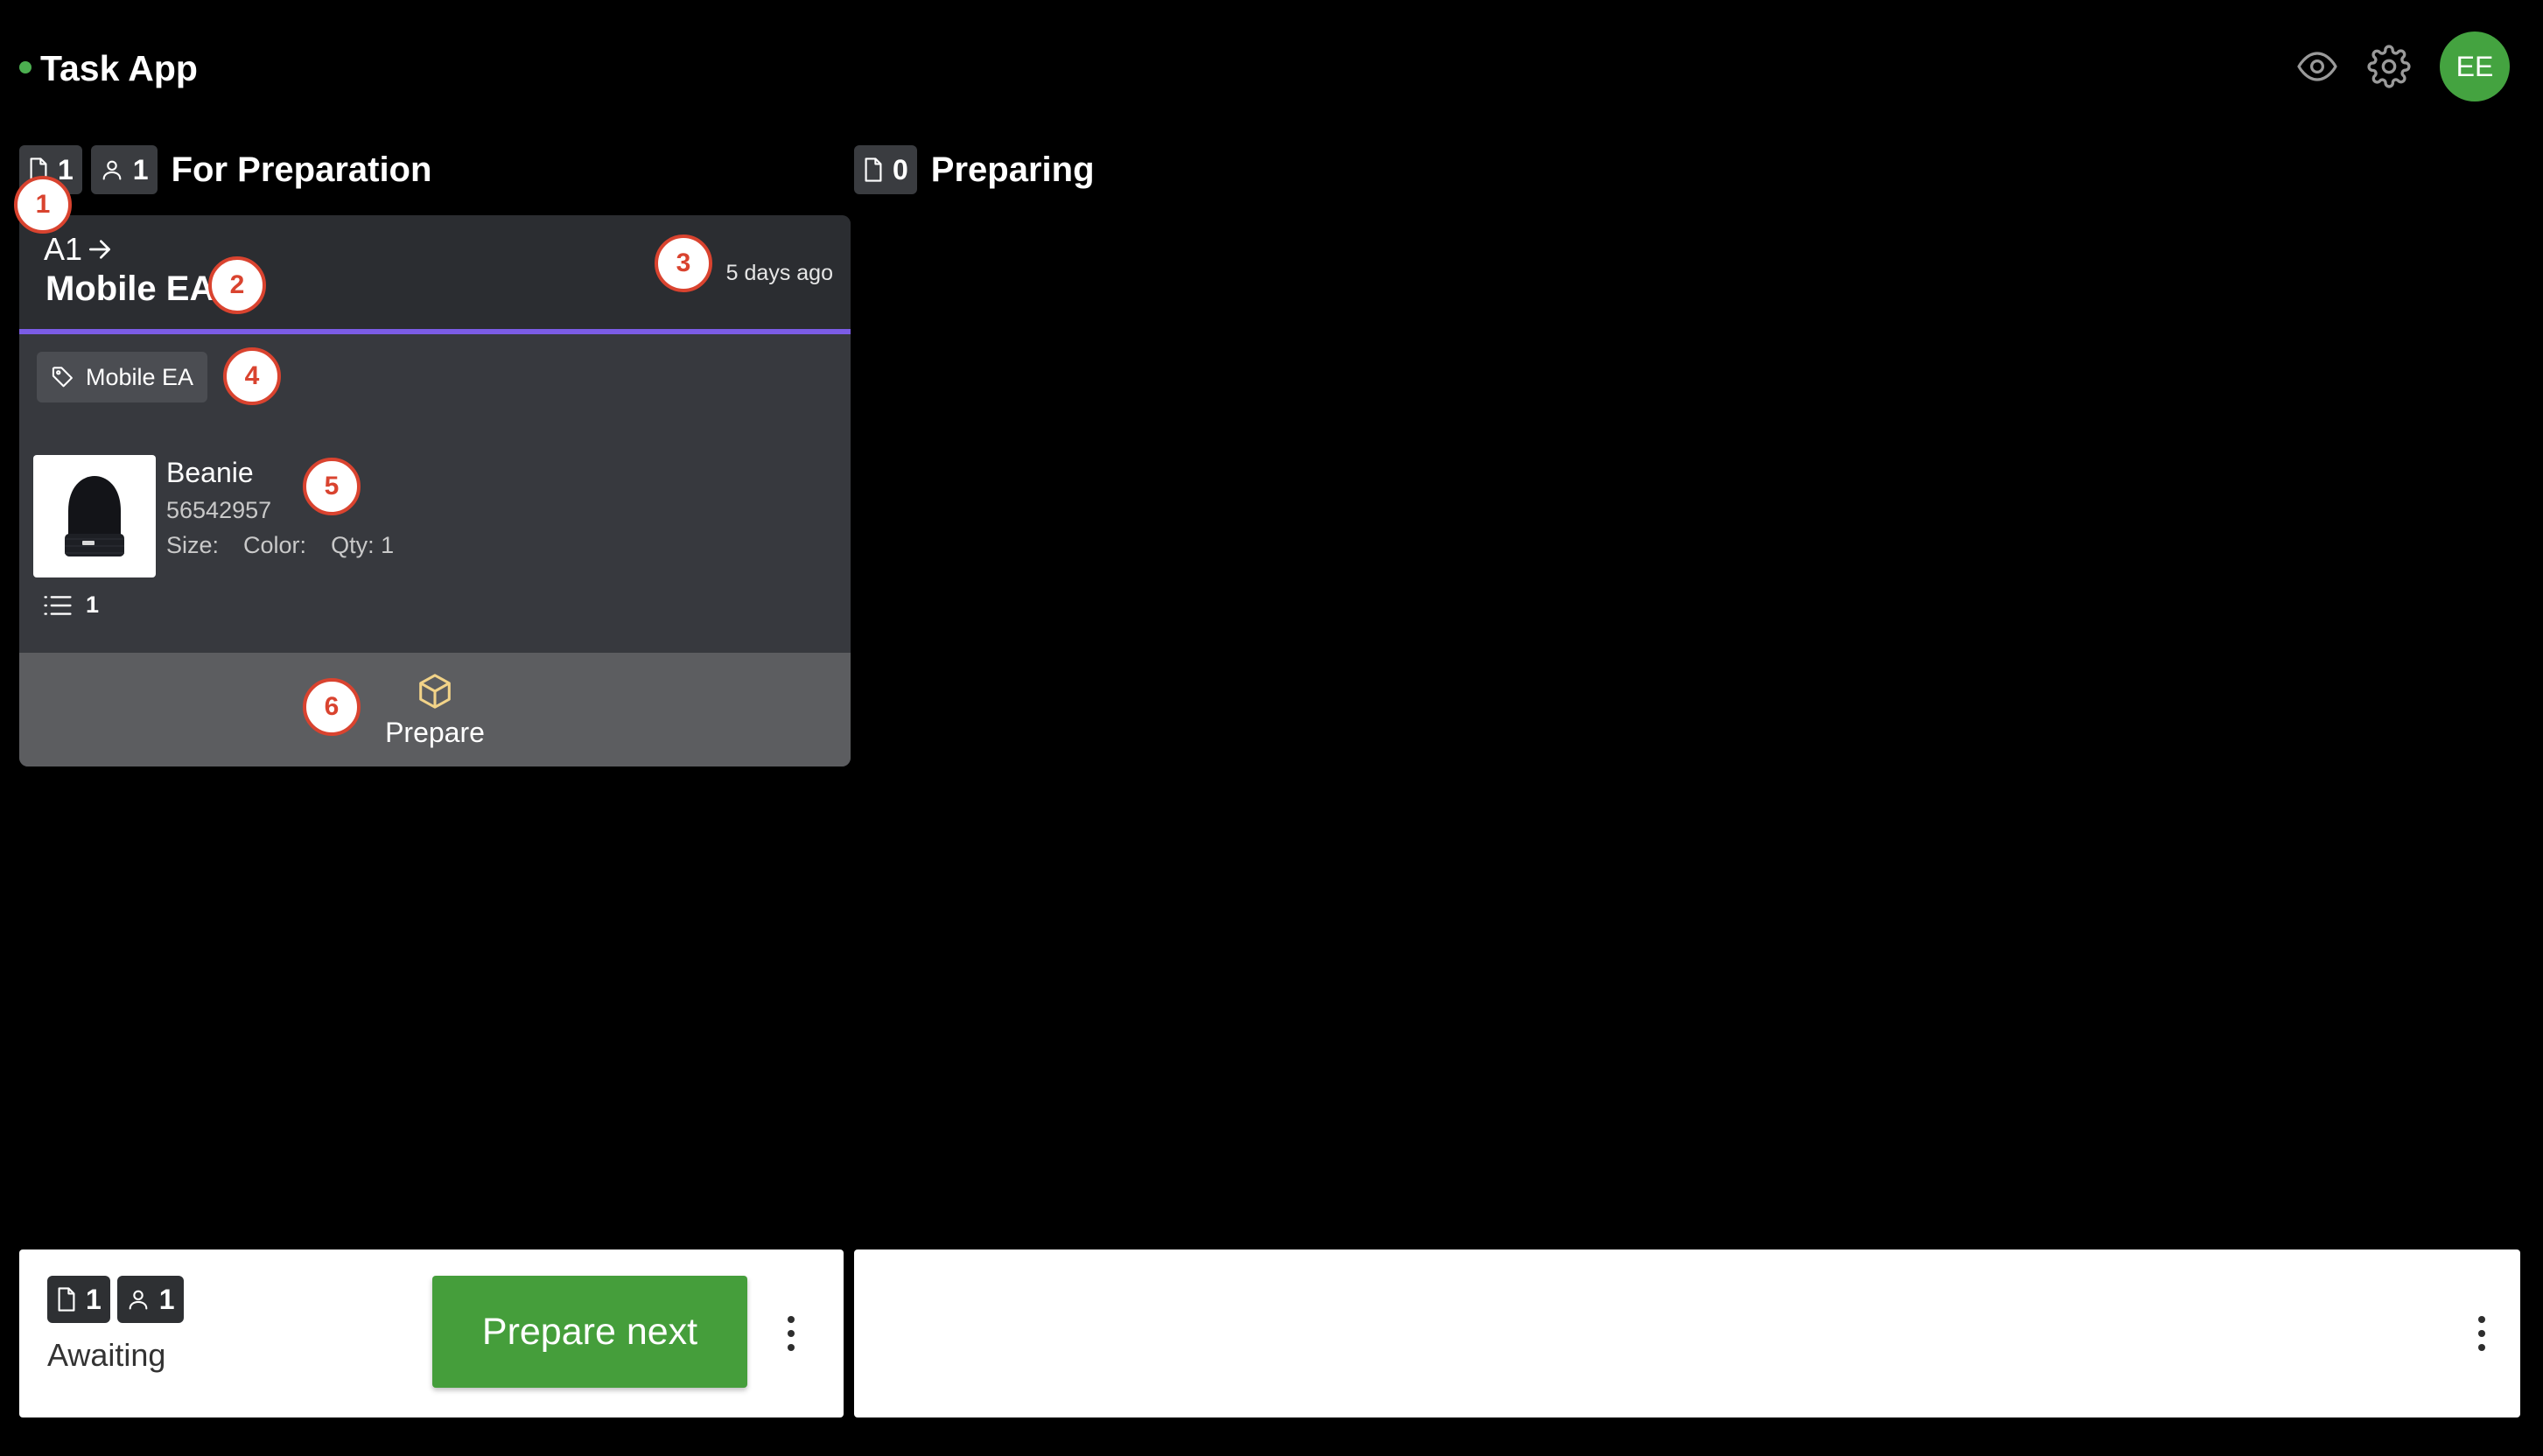  Describe the element at coordinates (332, 707) in the screenshot. I see `annotation-marker-6: 6` at that location.